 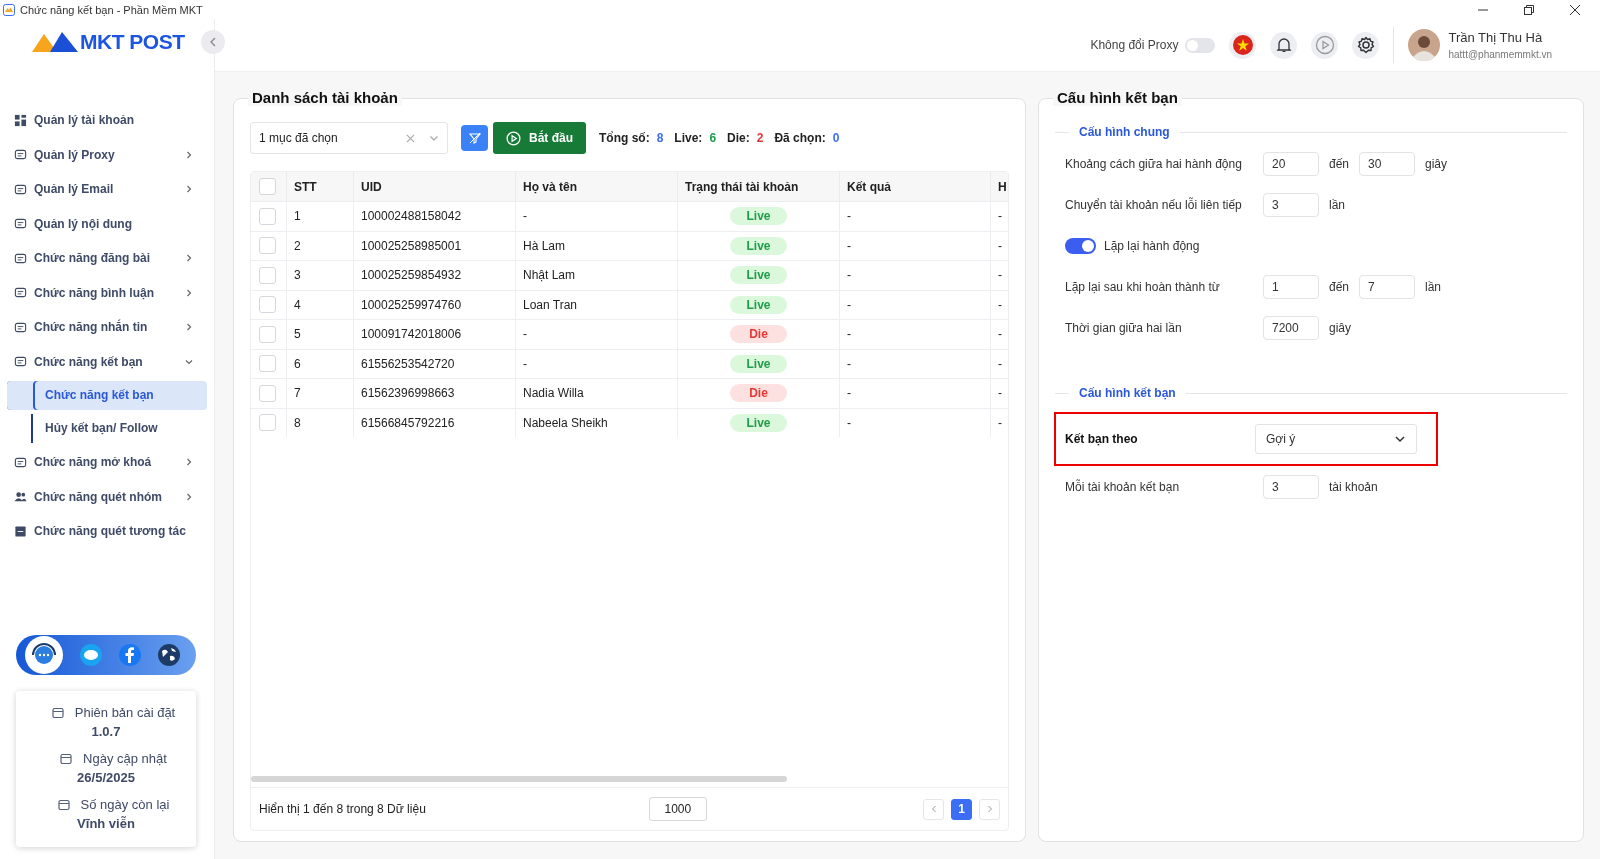 I want to click on previous-page-button, so click(x=933, y=809).